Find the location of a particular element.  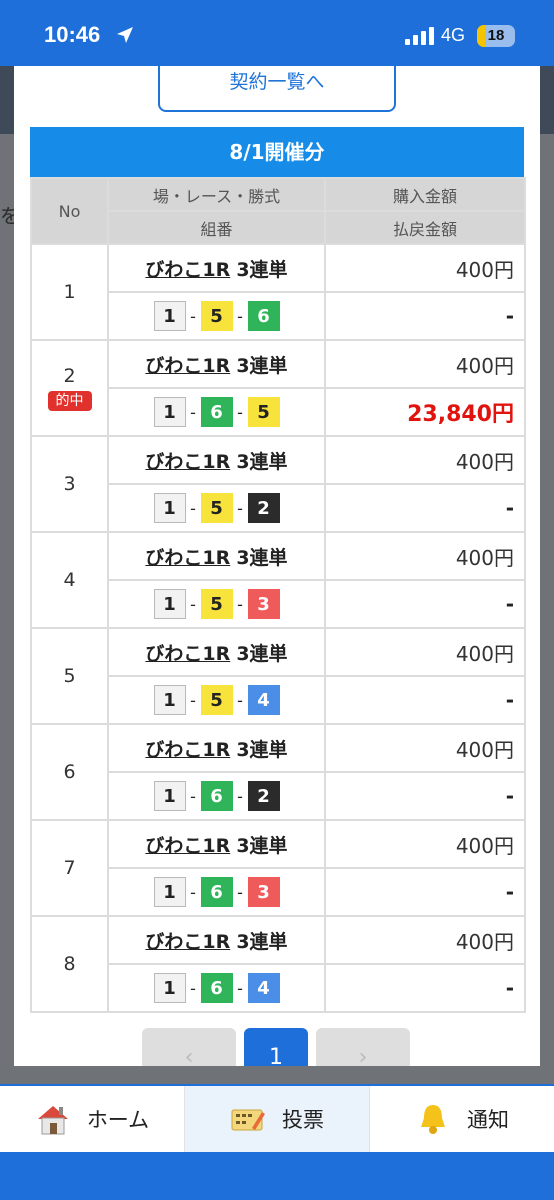

ticket-icon is located at coordinates (248, 1120).